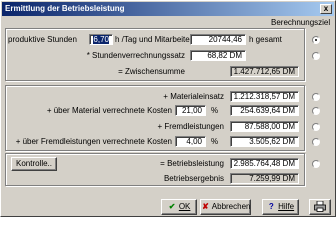  I want to click on material-prozent-sign: %, so click(215, 110).